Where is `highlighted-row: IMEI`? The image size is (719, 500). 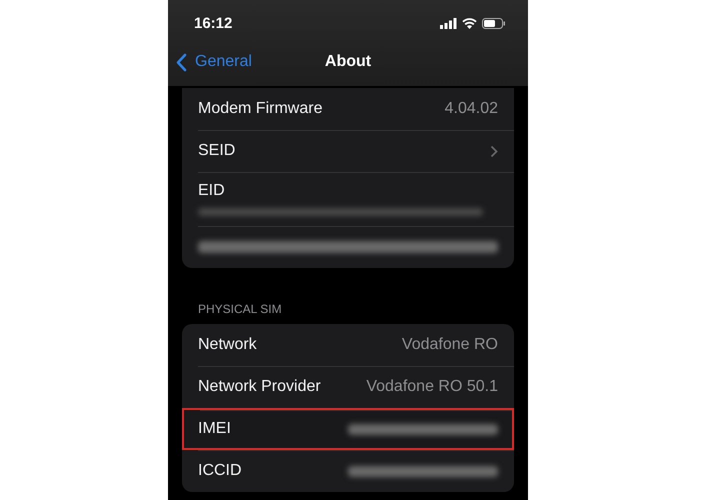 highlighted-row: IMEI is located at coordinates (348, 429).